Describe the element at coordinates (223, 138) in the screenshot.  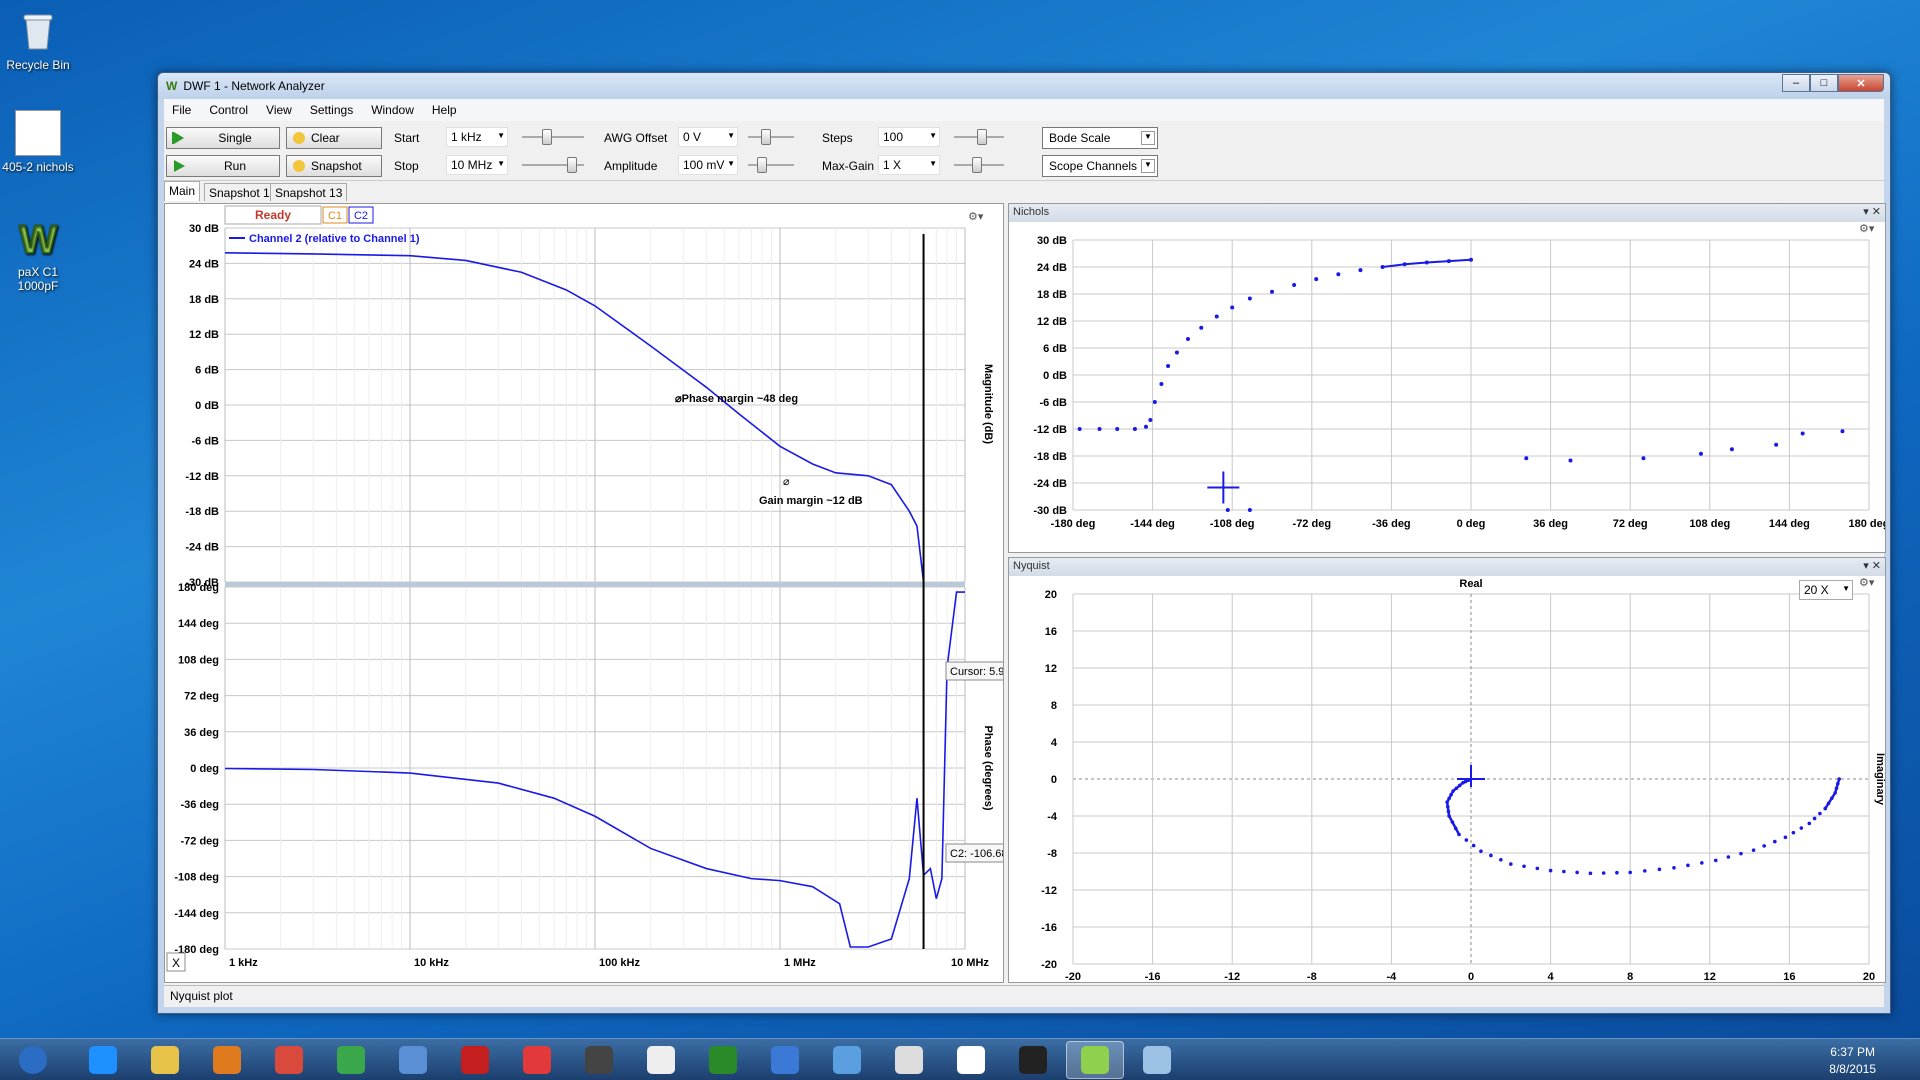
I see `single-button: Single` at that location.